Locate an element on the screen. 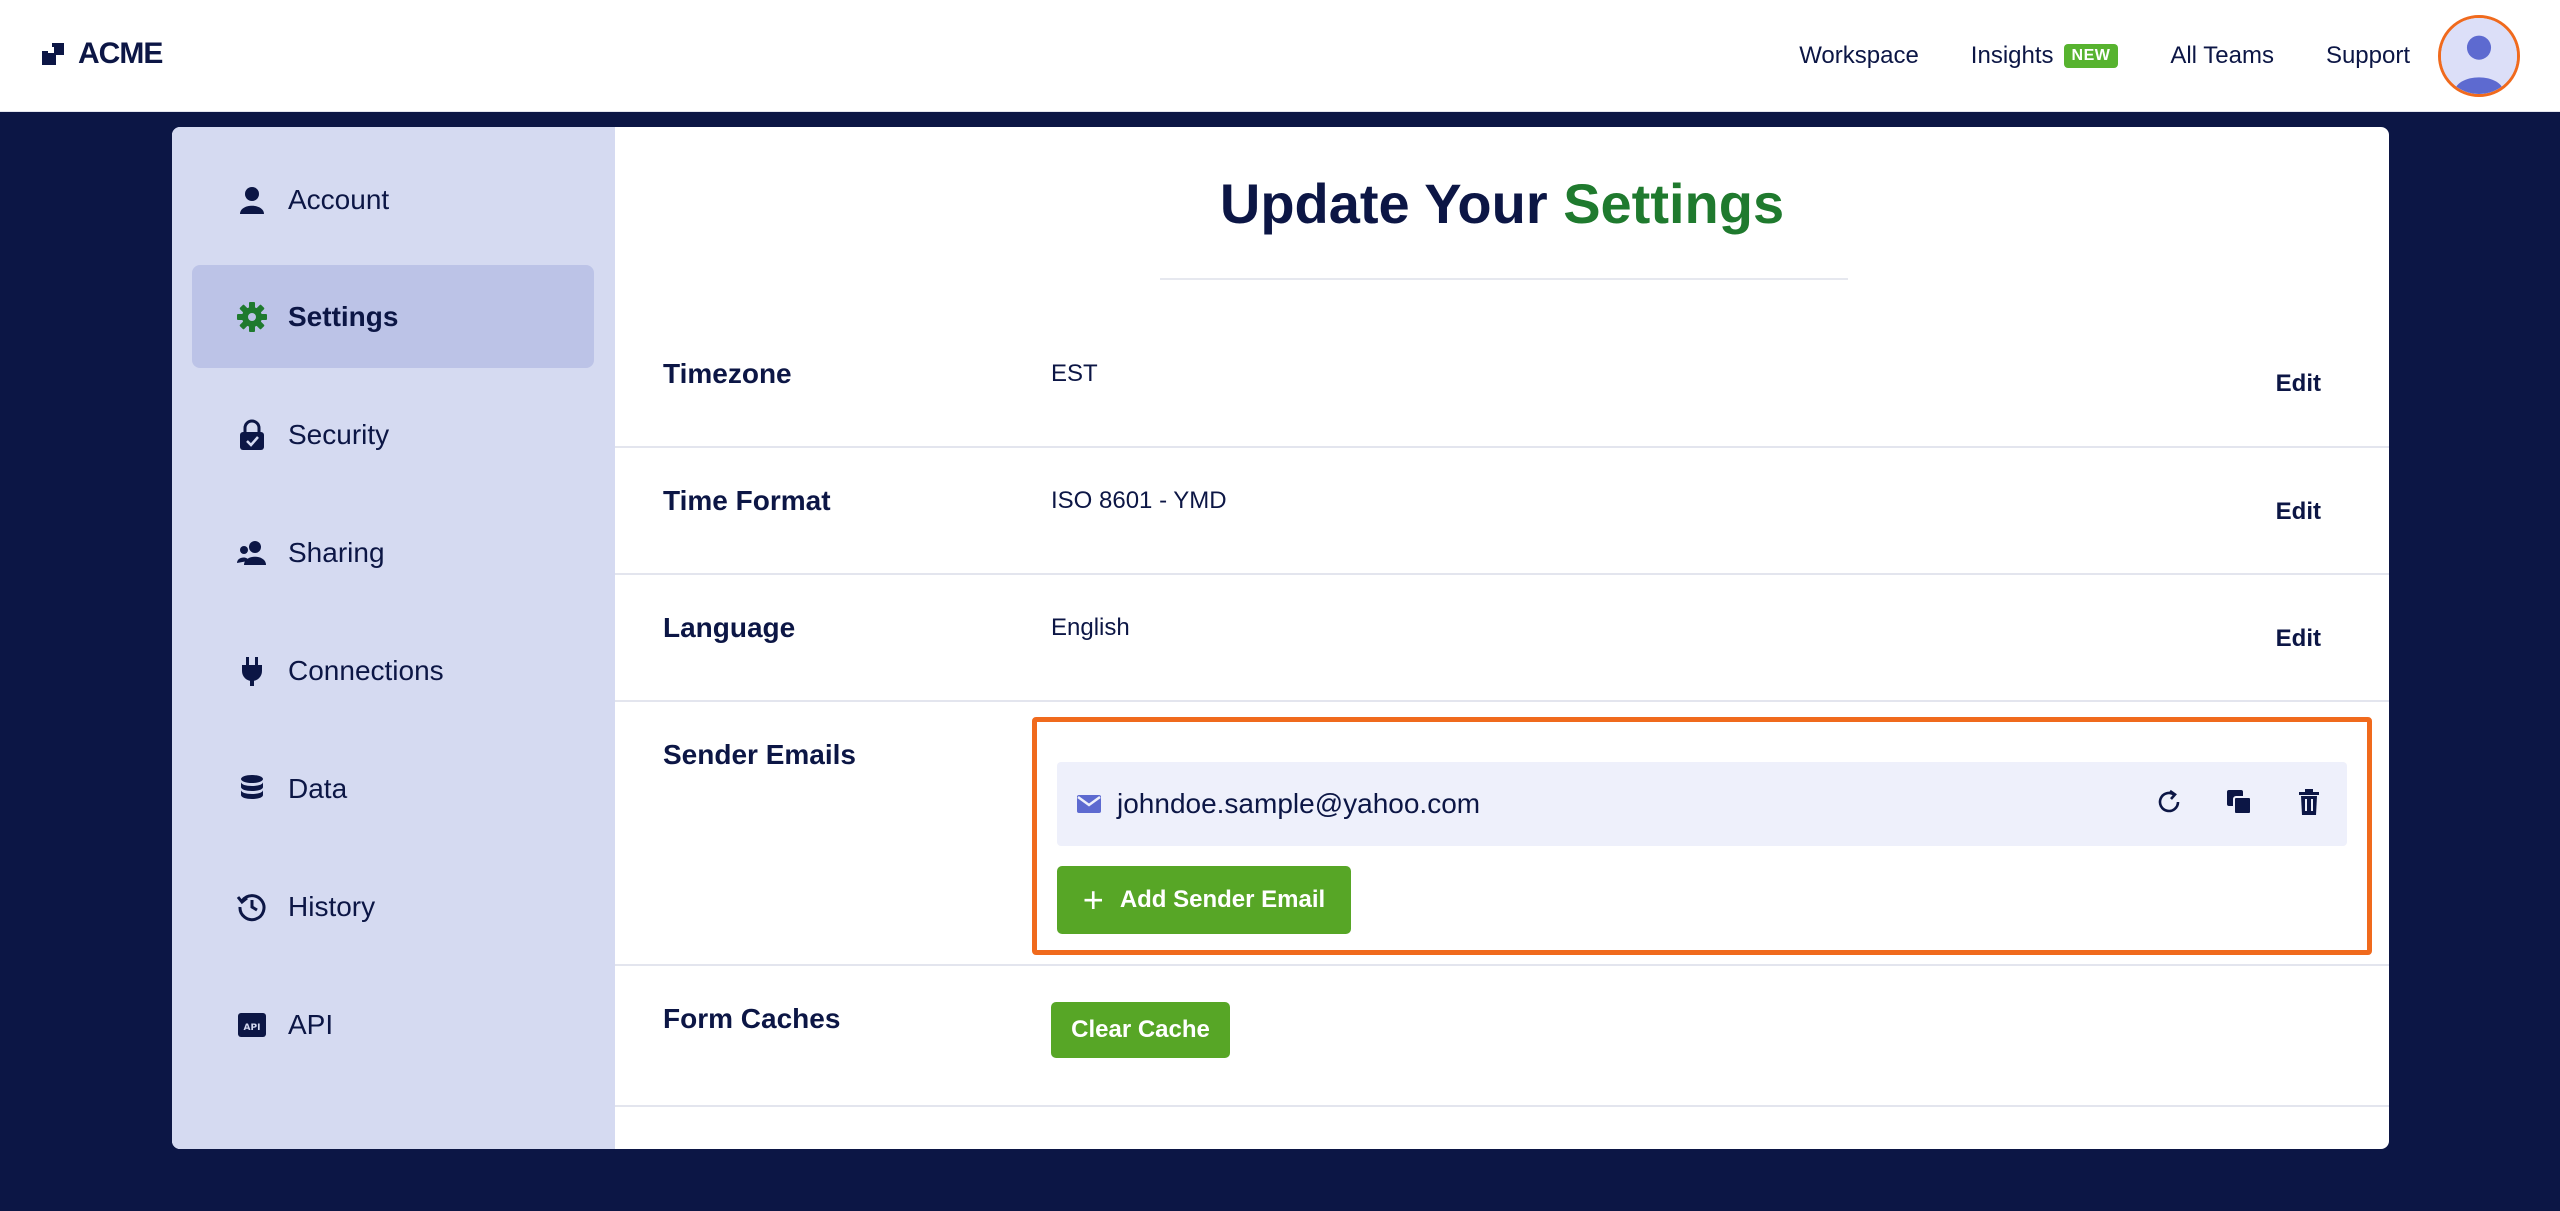 The image size is (2560, 1211). clear-cache-button: Clear Cache is located at coordinates (1140, 1030).